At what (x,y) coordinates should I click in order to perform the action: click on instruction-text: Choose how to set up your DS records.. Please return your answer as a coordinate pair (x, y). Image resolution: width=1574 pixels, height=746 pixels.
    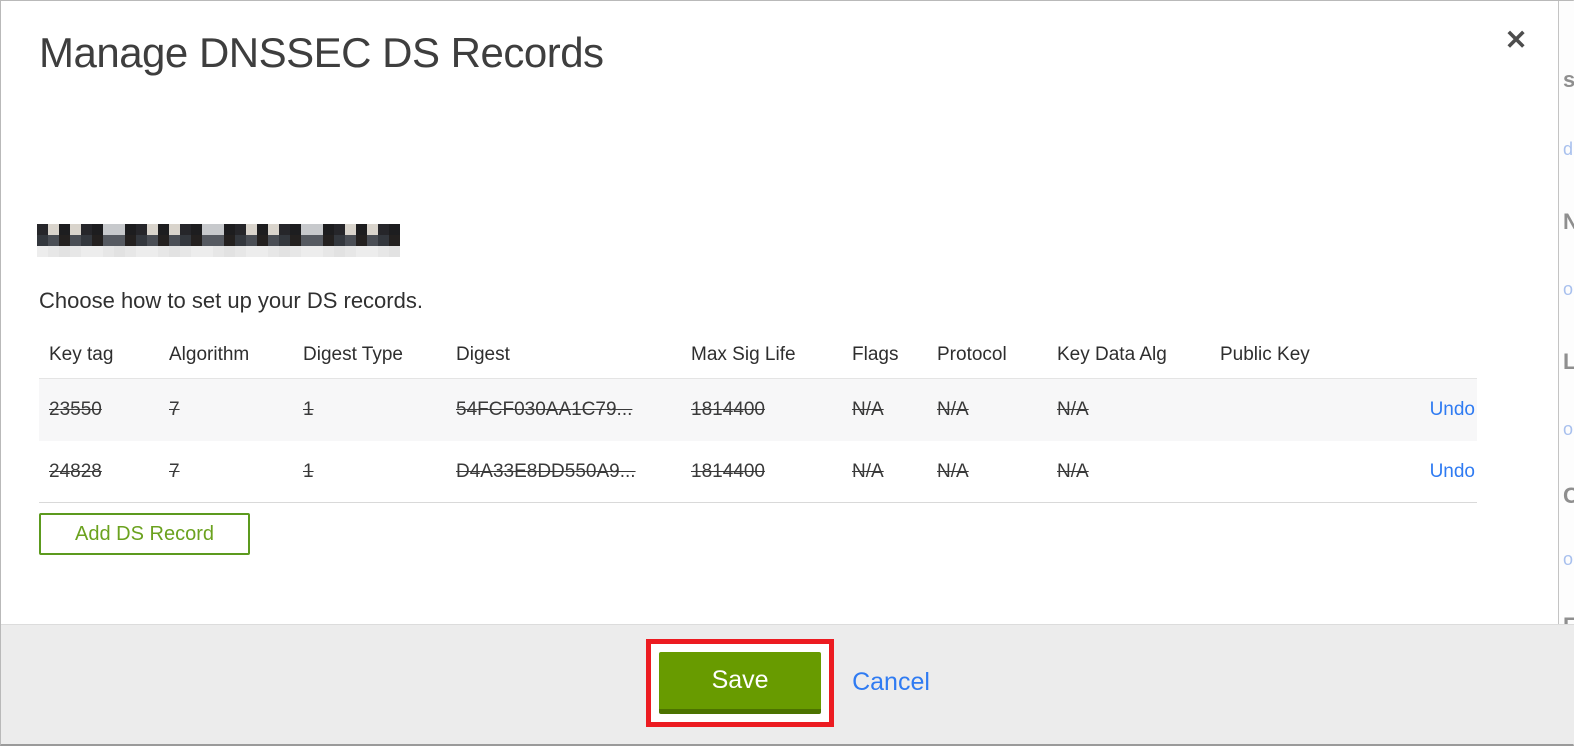
    Looking at the image, I should click on (231, 300).